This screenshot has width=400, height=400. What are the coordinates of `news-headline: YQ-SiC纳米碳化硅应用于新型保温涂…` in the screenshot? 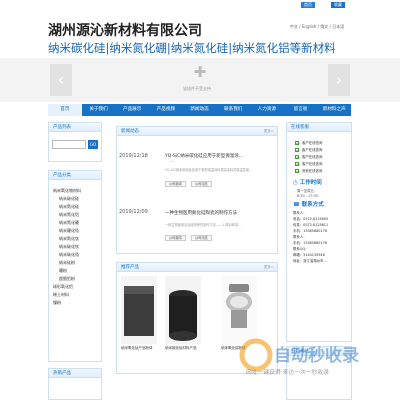 It's located at (204, 156).